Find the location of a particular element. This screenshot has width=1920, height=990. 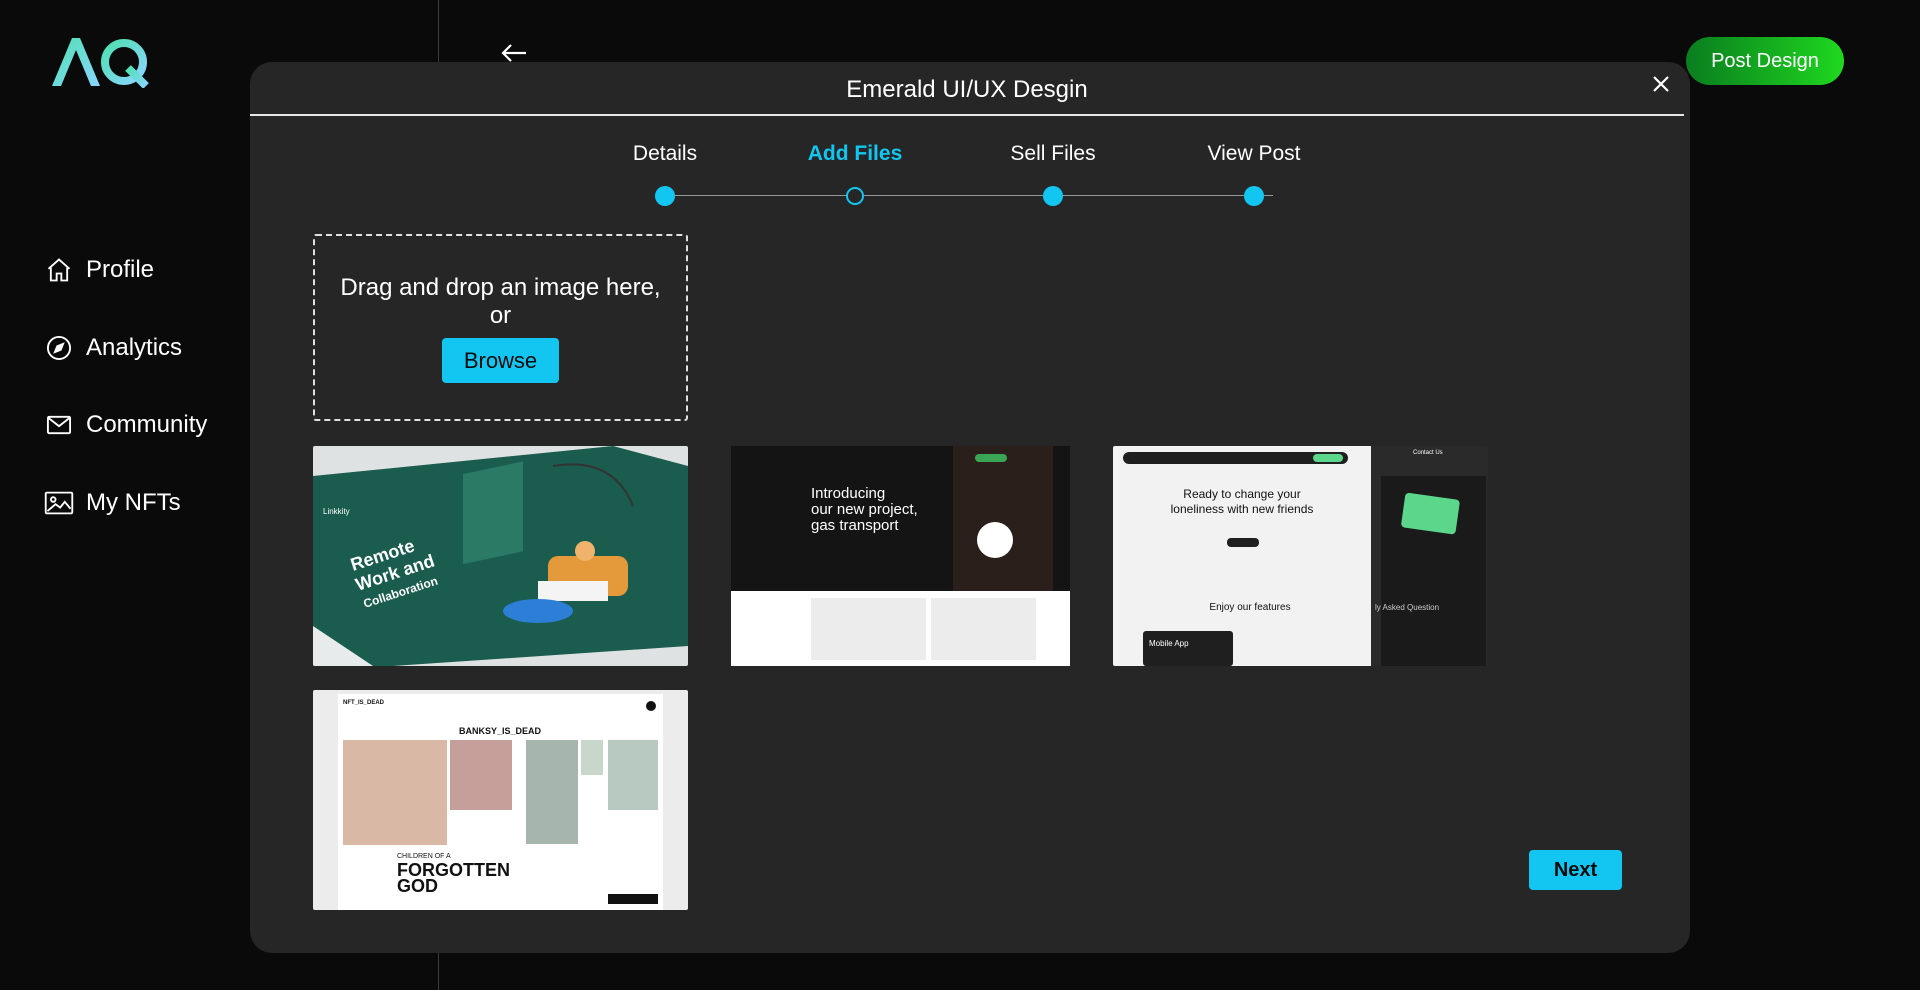

thumb-headline-text: Ready to change your is located at coordinates (1241, 494).